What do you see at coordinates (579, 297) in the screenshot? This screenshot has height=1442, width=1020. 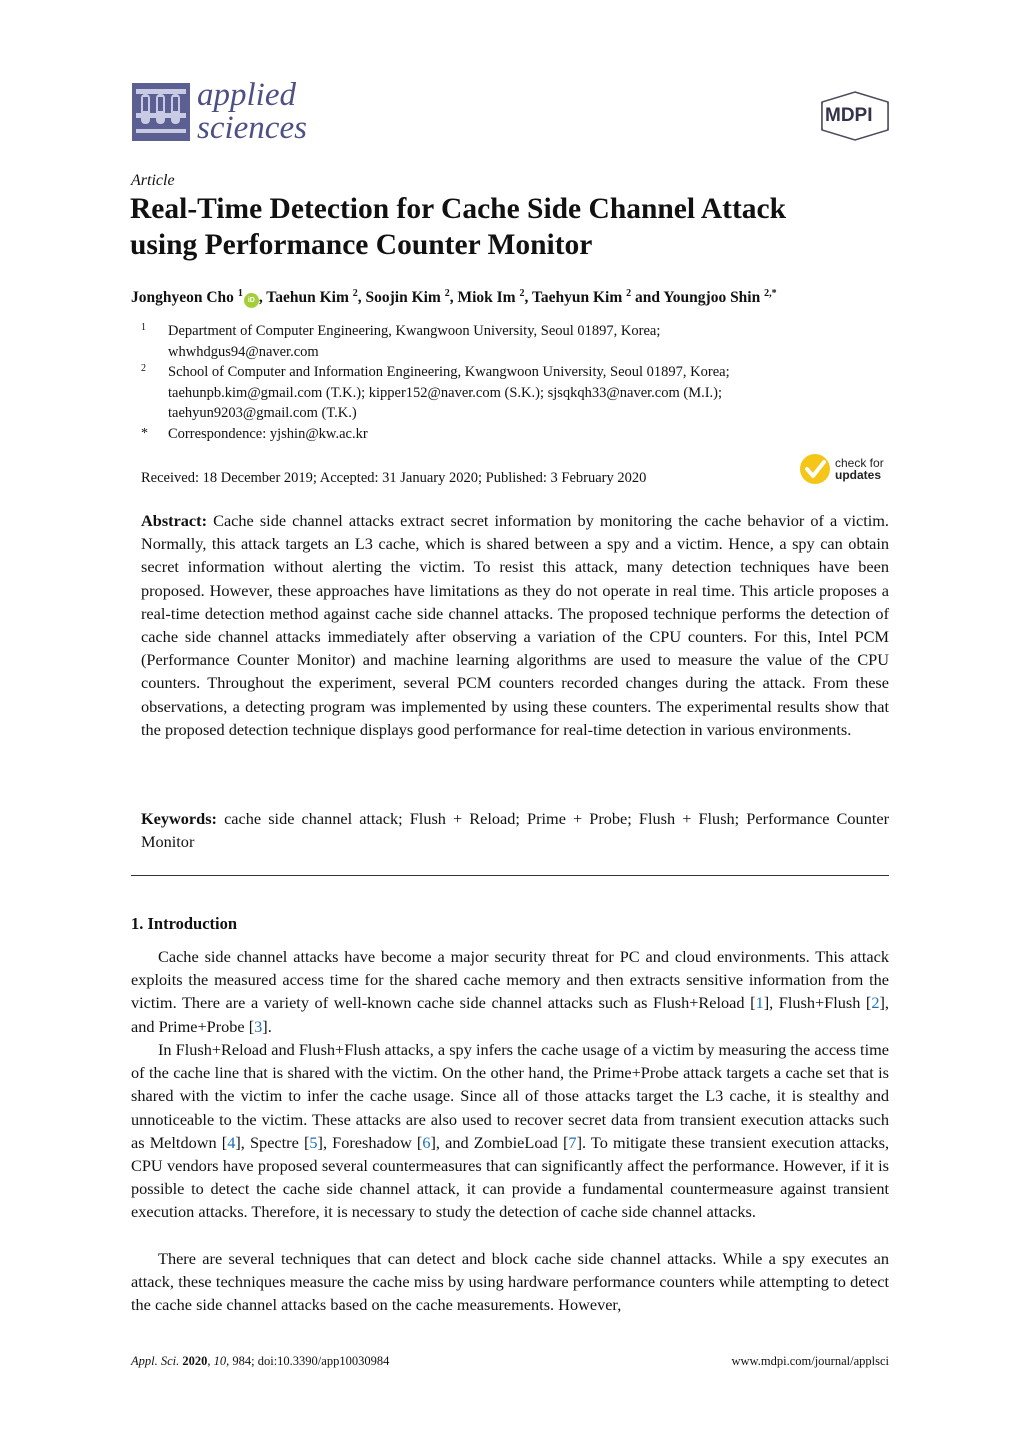 I see `author-name: Taehyun Kim` at bounding box center [579, 297].